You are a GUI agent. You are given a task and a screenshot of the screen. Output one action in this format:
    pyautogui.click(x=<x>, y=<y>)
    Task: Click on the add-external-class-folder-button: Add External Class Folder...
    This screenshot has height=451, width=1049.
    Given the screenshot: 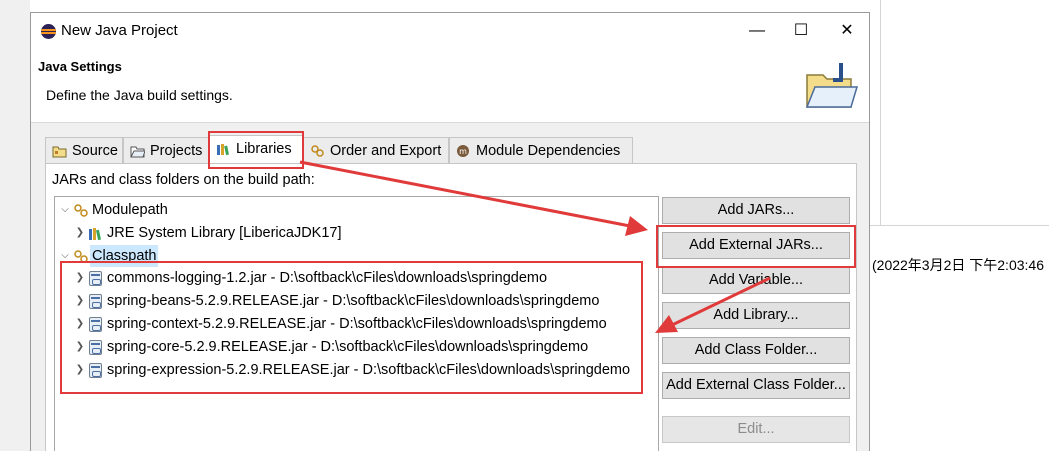 What is the action you would take?
    pyautogui.click(x=756, y=385)
    